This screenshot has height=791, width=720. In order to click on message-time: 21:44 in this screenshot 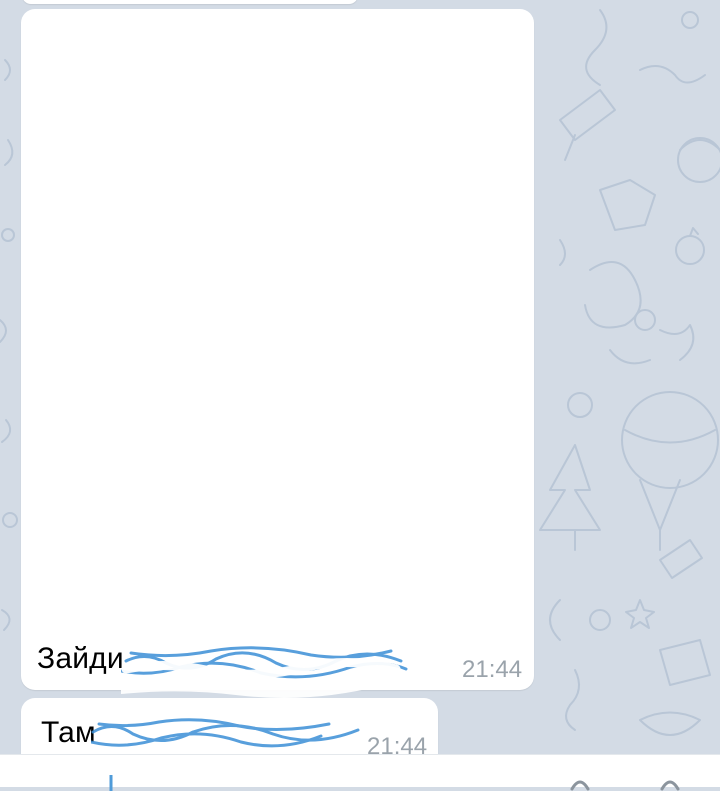, I will do `click(492, 669)`.